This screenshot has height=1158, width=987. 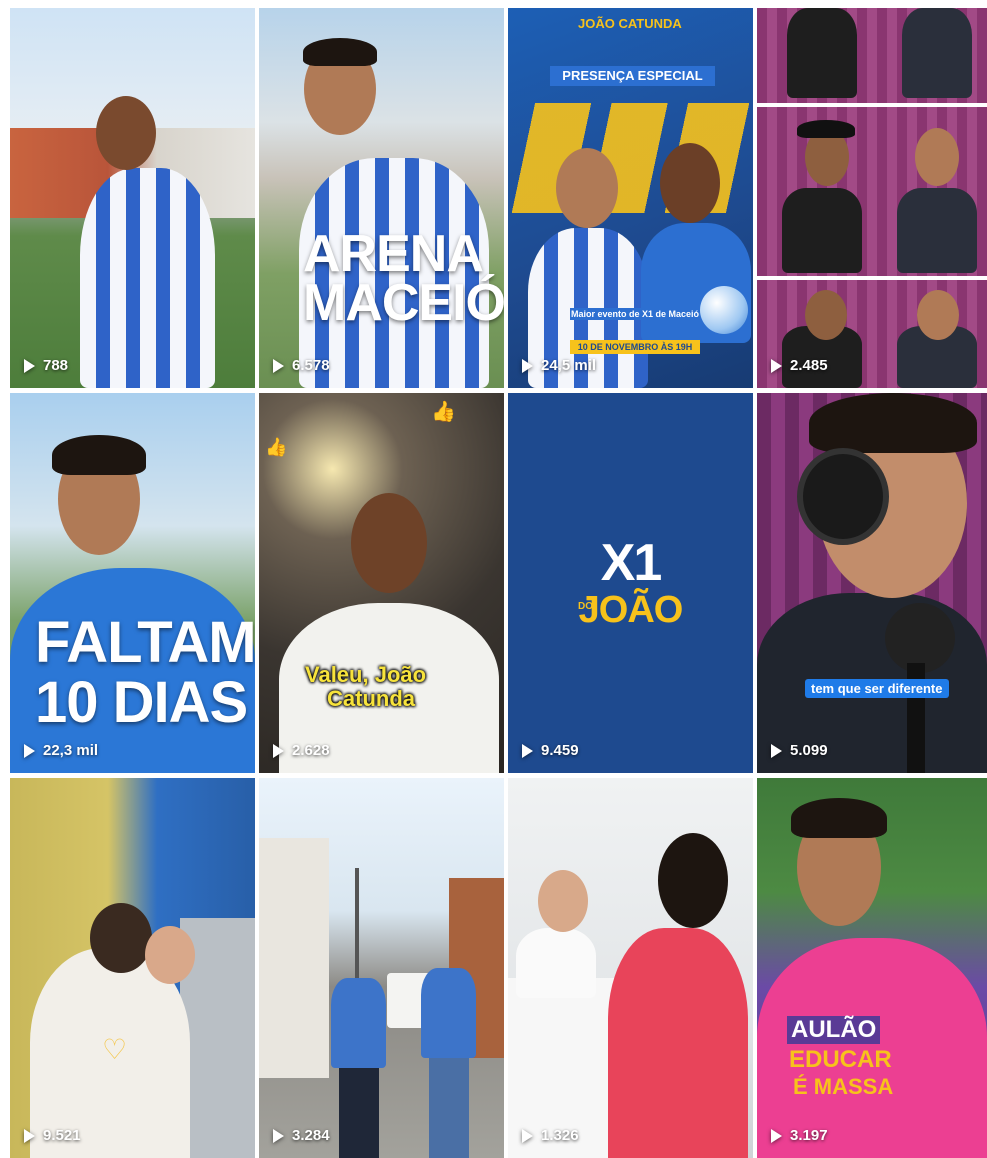 What do you see at coordinates (381, 968) in the screenshot?
I see `reel-tile-10: 3.284` at bounding box center [381, 968].